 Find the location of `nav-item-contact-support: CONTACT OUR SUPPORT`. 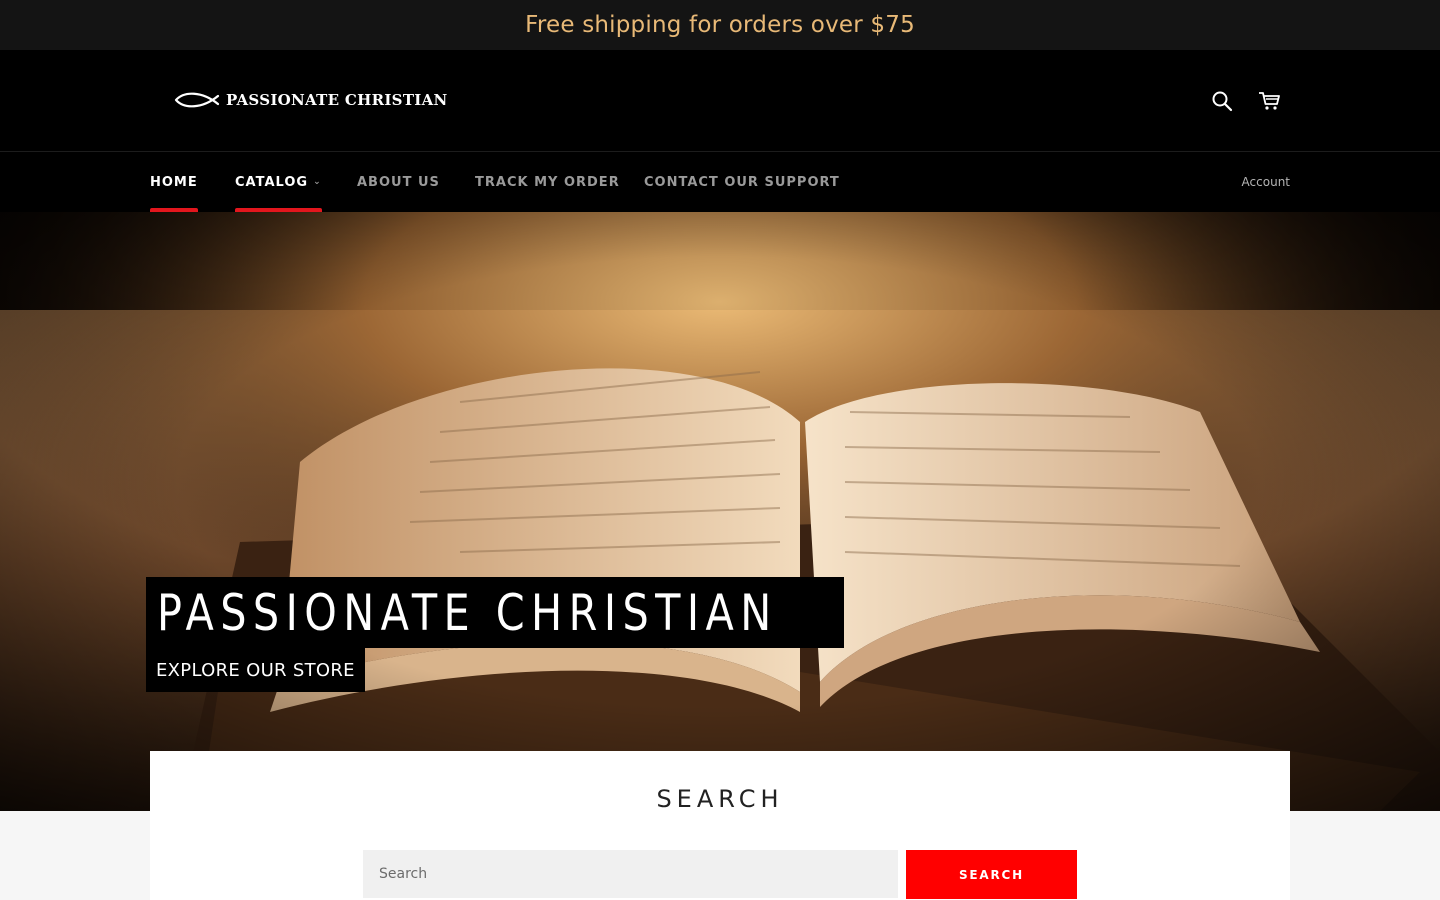

nav-item-contact-support: CONTACT OUR SUPPORT is located at coordinates (742, 182).